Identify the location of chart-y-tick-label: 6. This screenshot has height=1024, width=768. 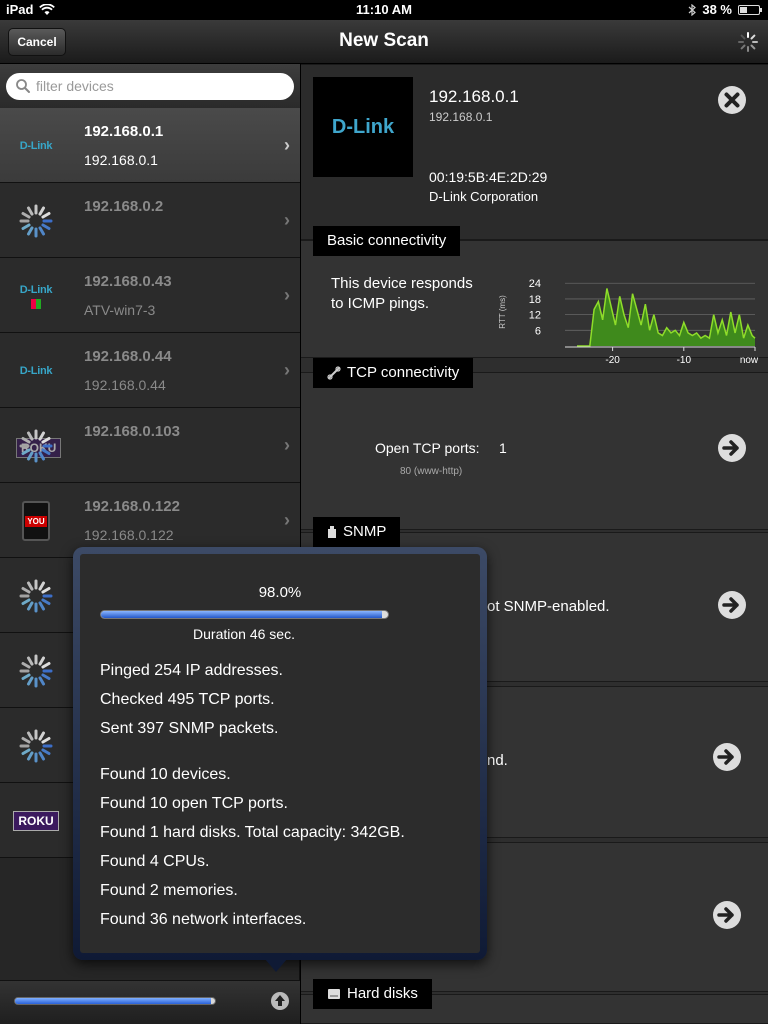
(538, 331).